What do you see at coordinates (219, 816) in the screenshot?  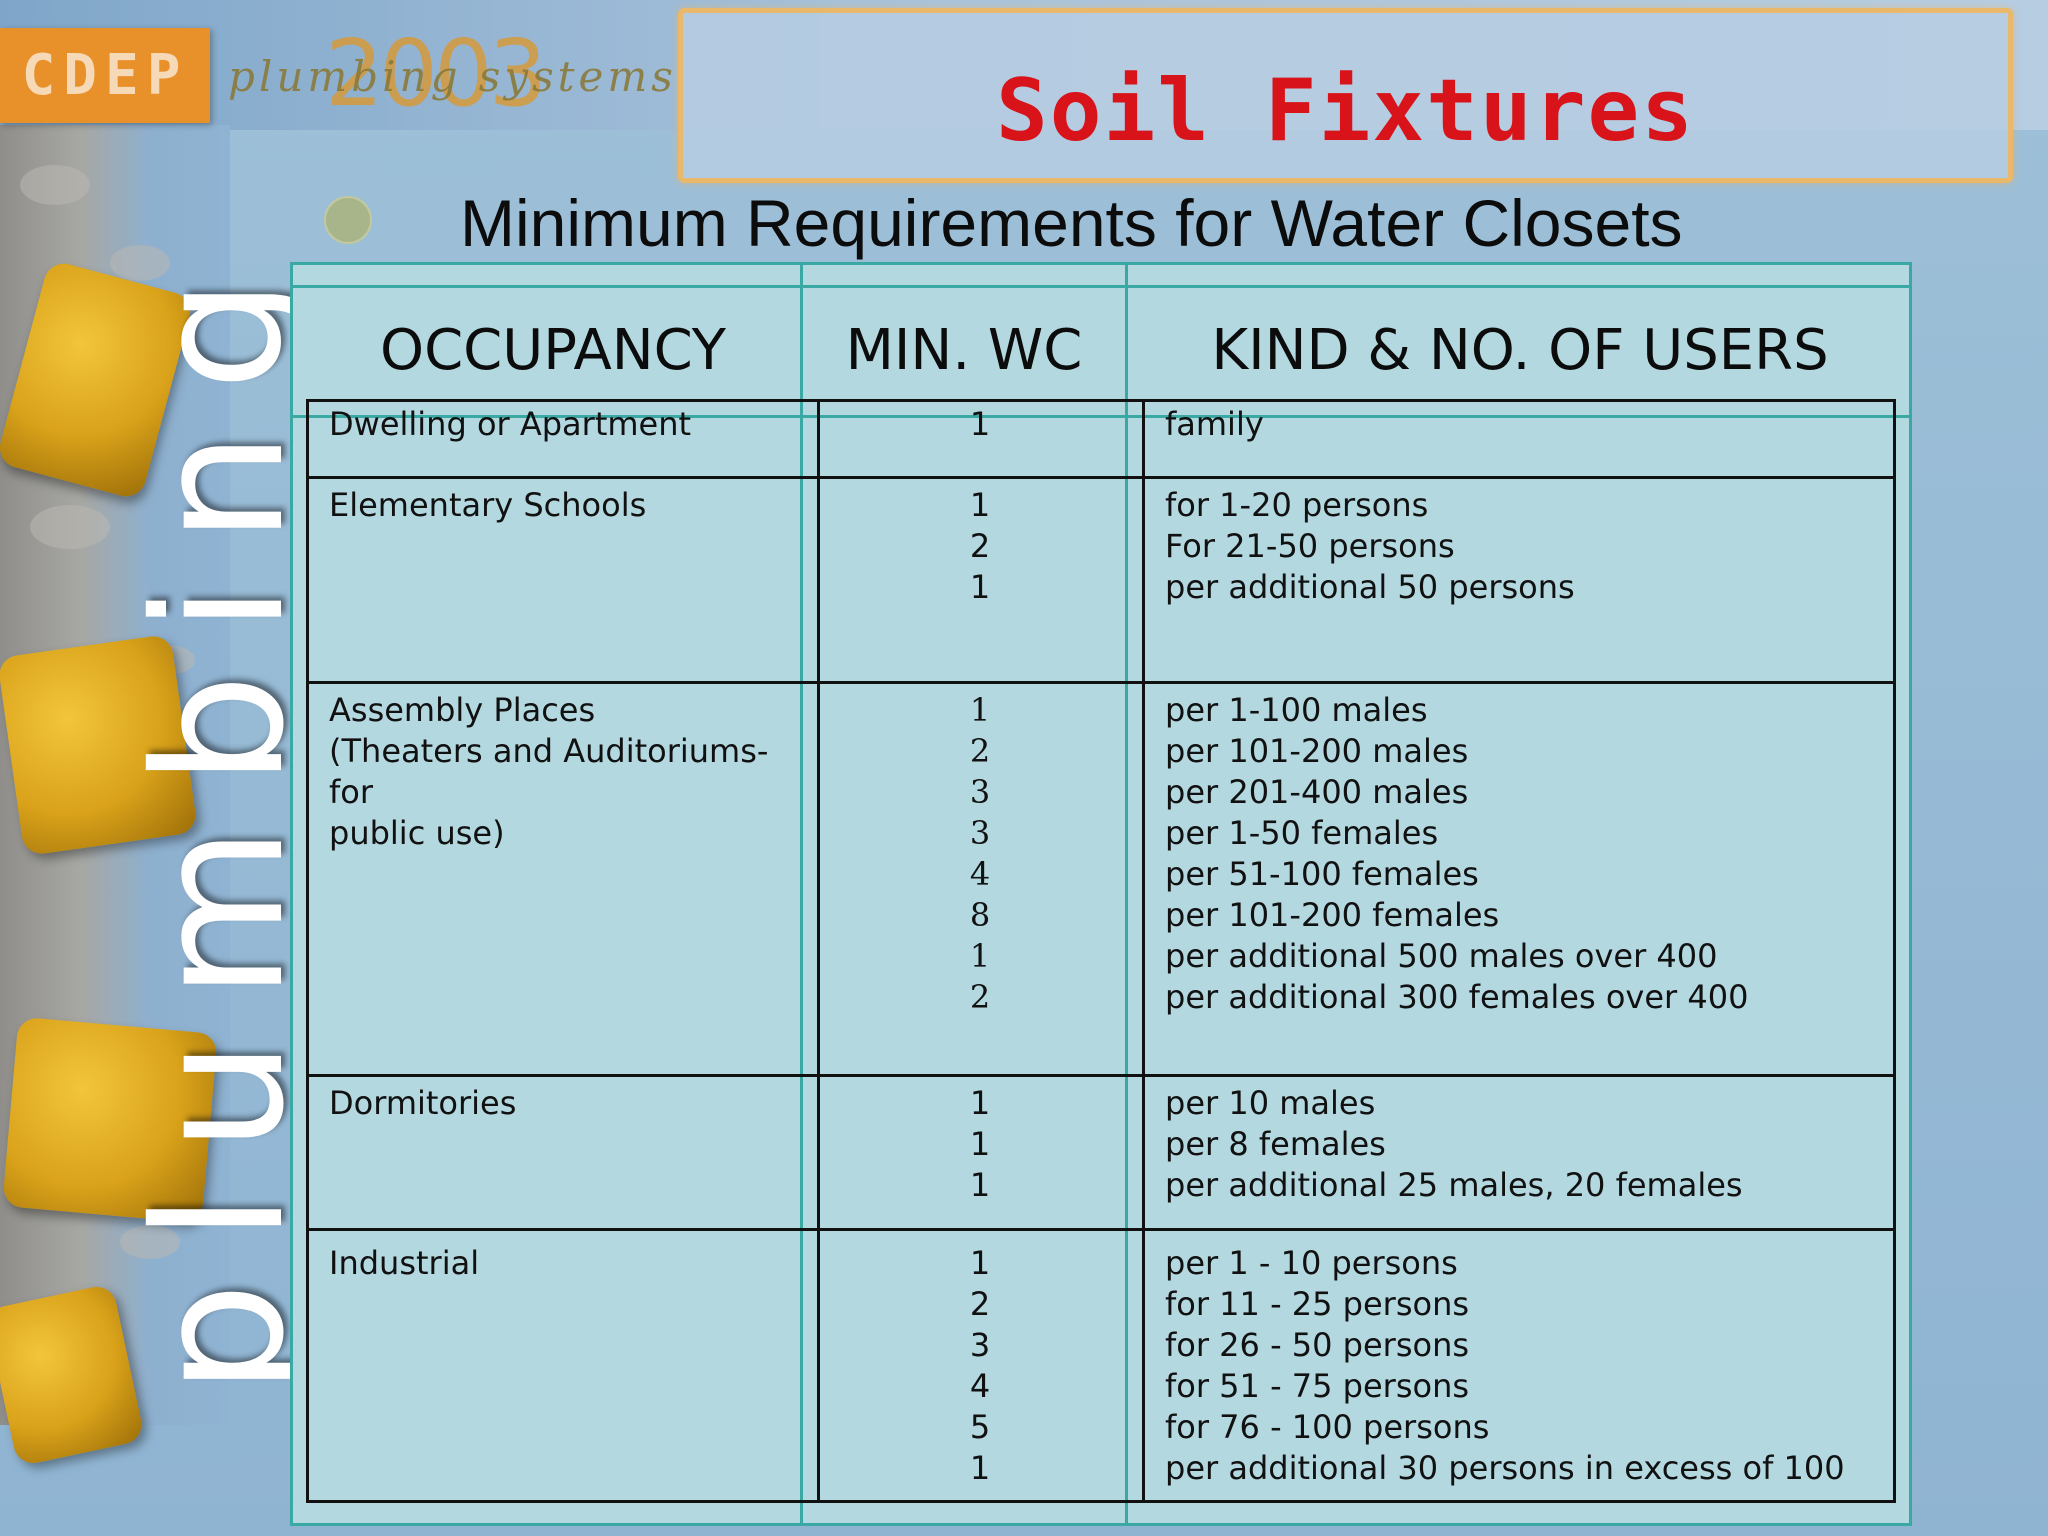 I see `plumbing-side-label: plumbing` at bounding box center [219, 816].